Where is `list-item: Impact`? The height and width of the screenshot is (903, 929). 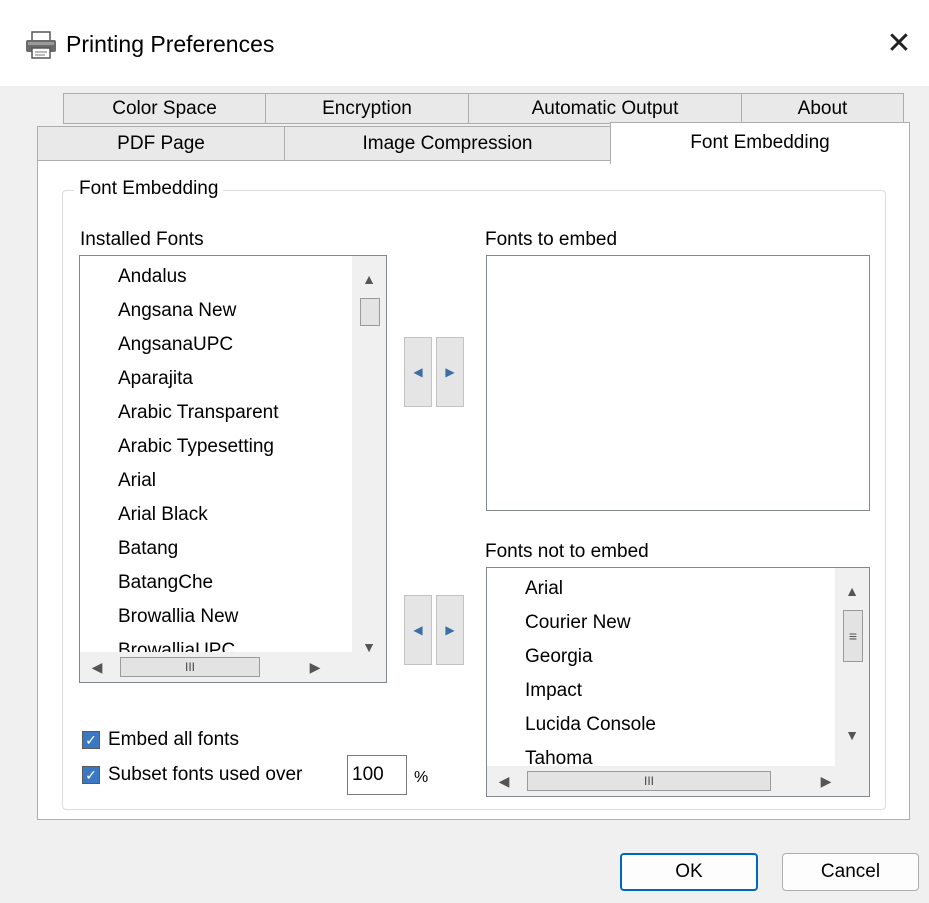
list-item: Impact is located at coordinates (571, 691).